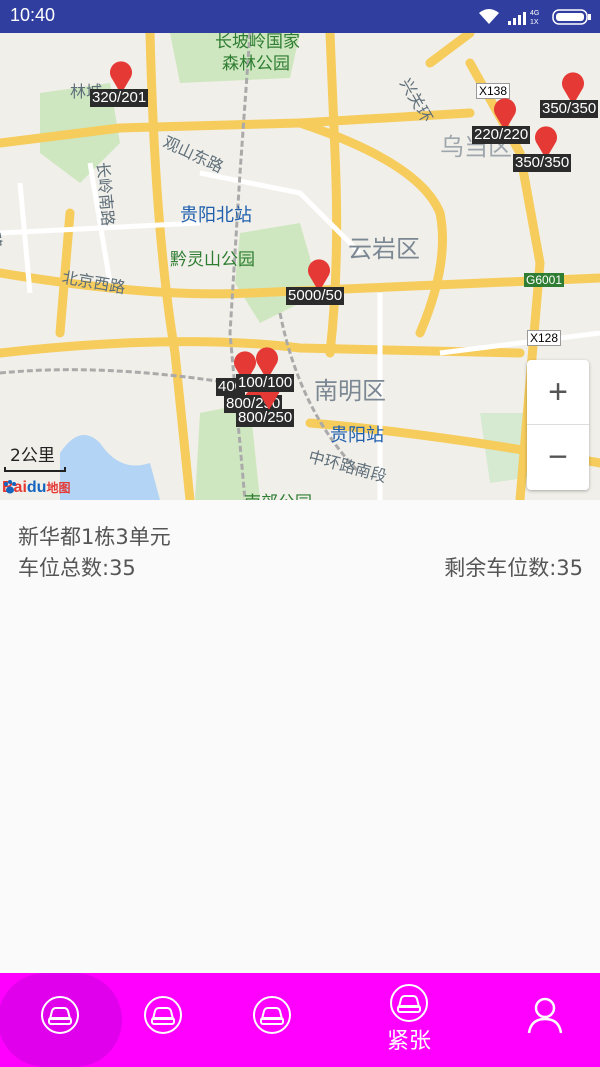  Describe the element at coordinates (265, 418) in the screenshot. I see `marker-caption: 800/250` at that location.